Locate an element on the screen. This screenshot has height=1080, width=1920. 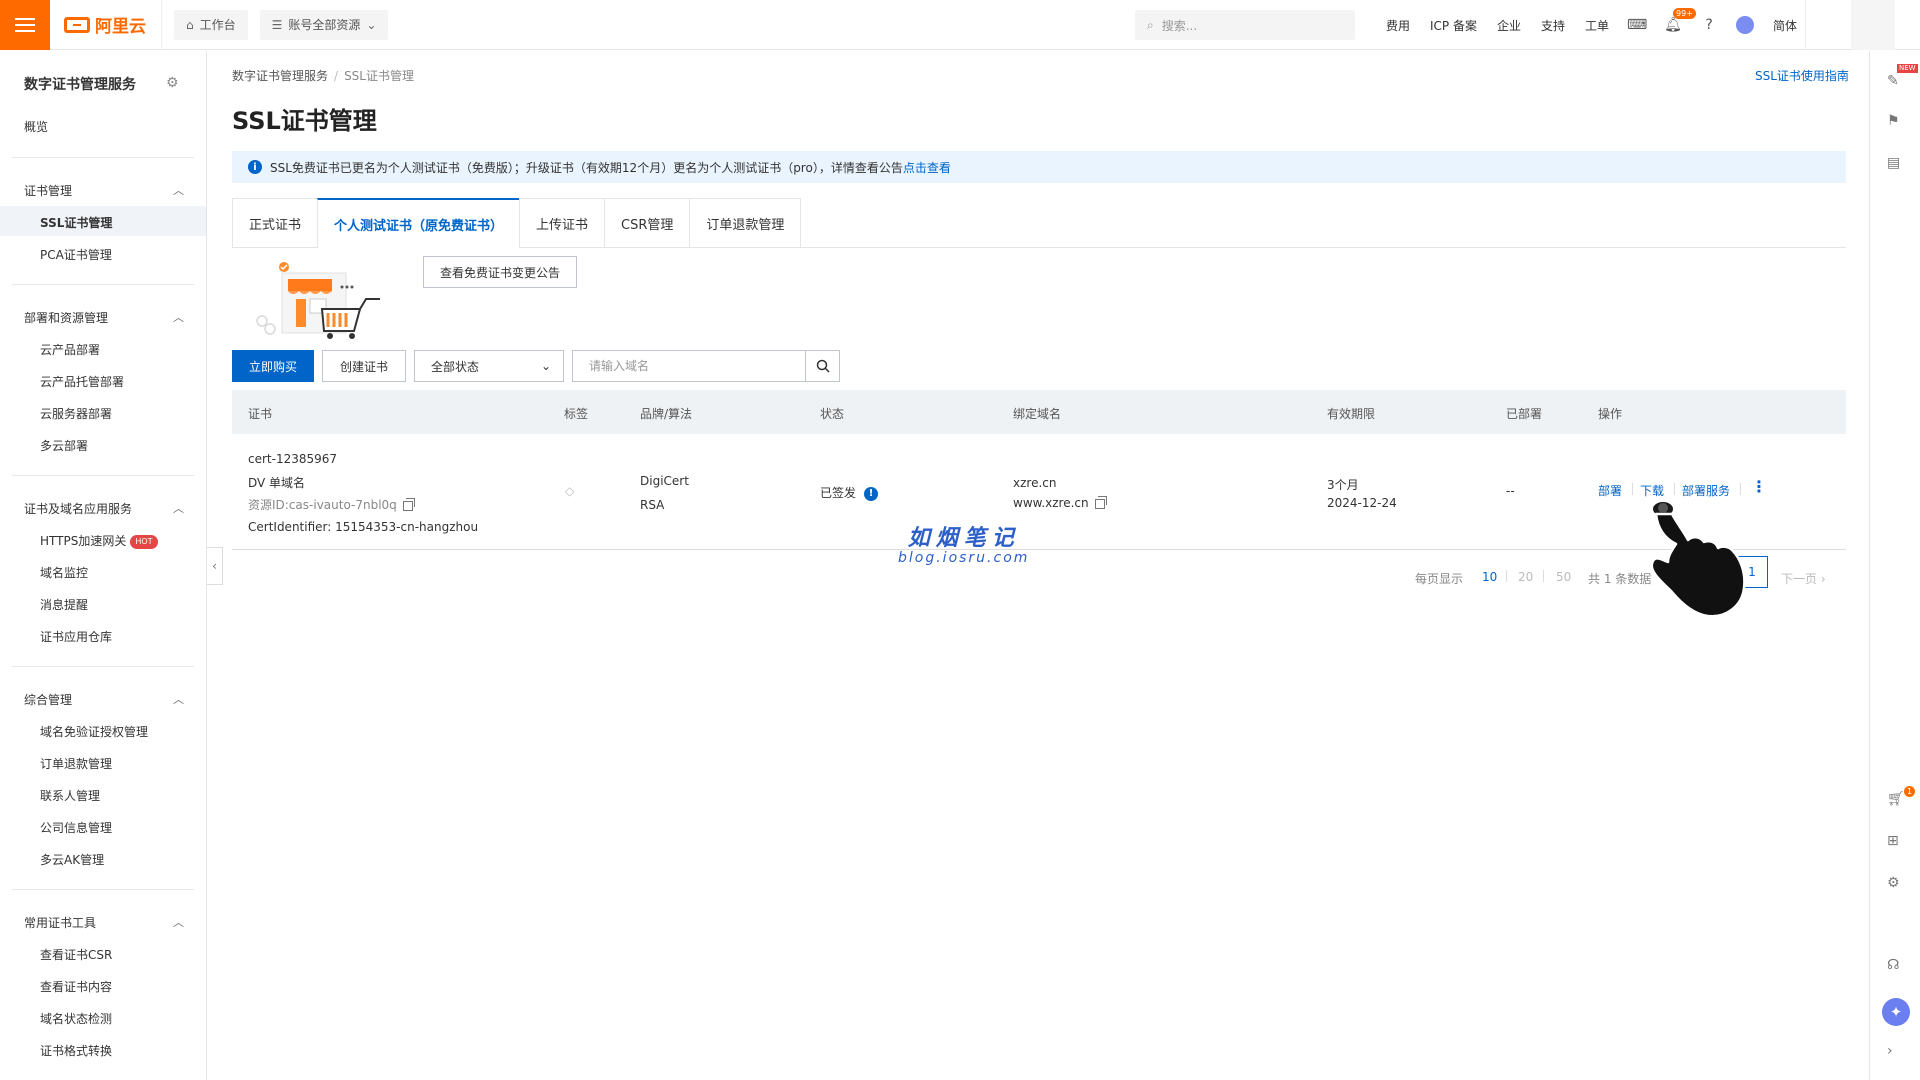
create-cert-button: 创建证书 is located at coordinates (364, 366).